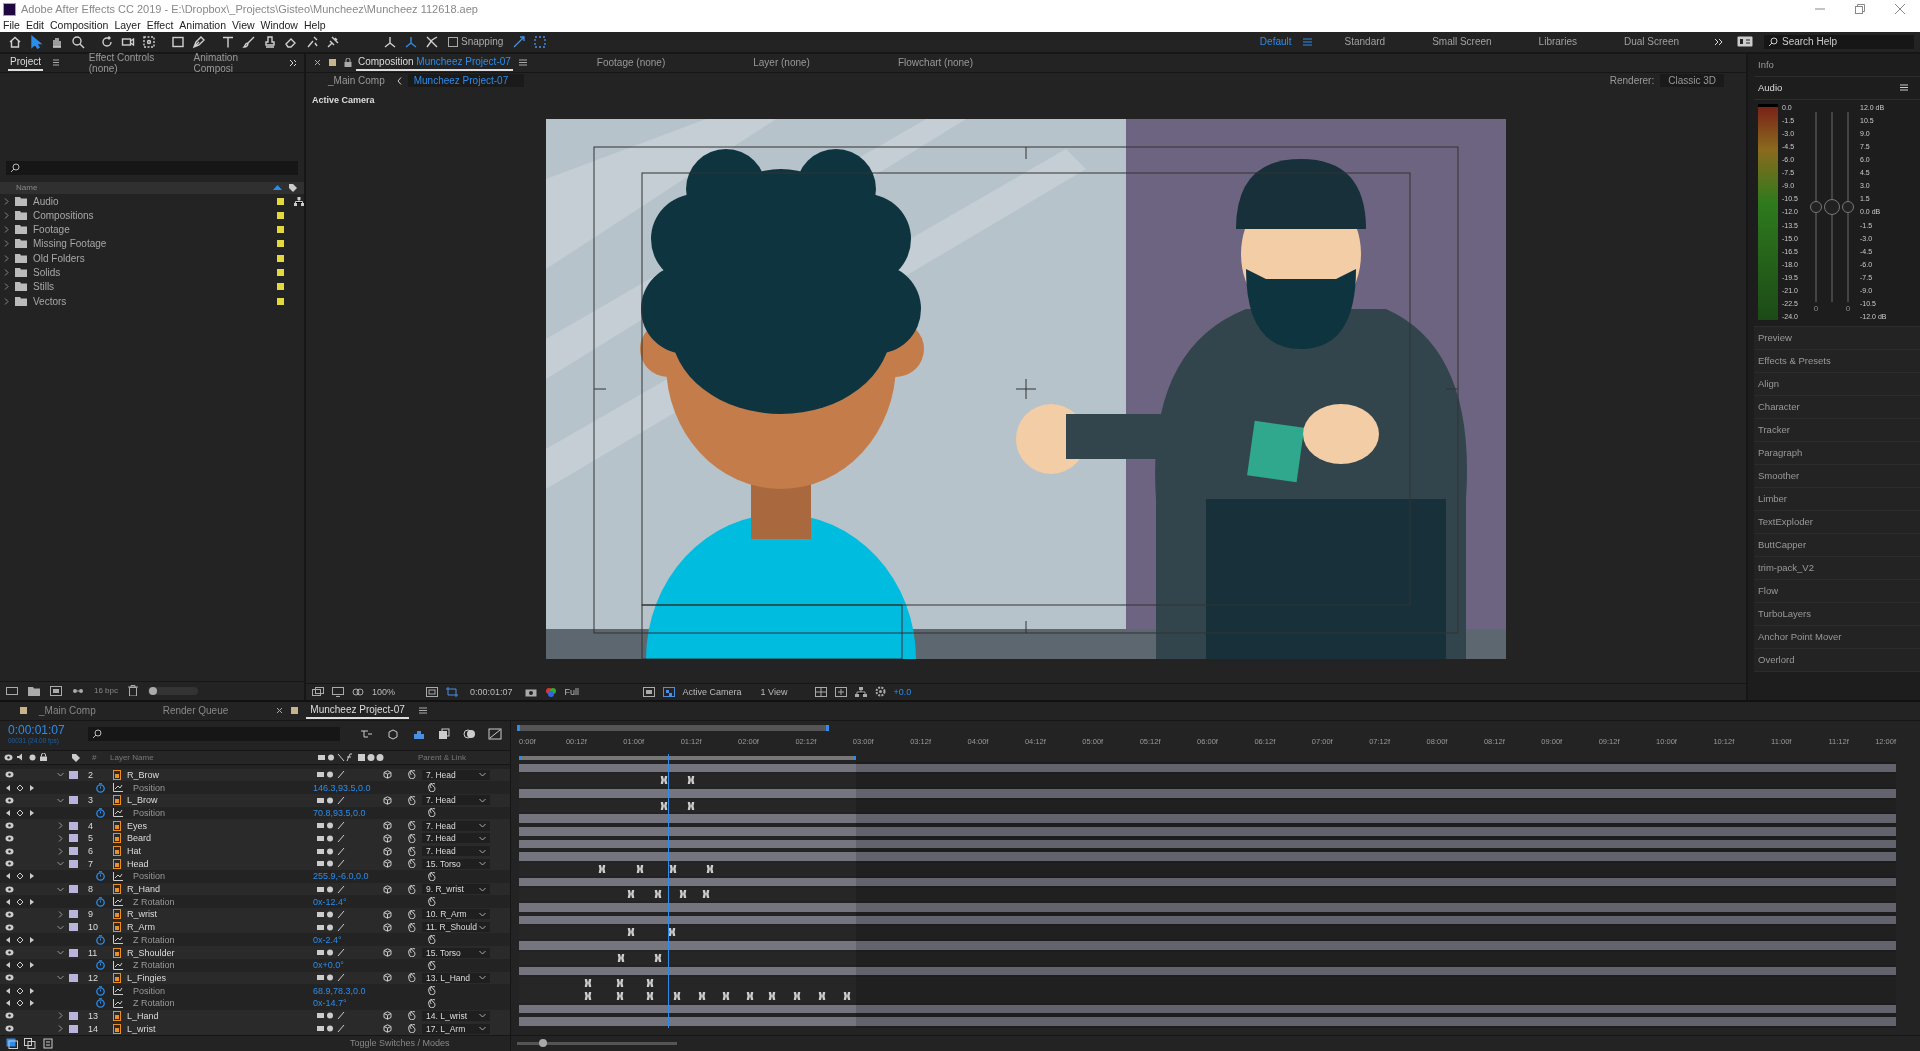 This screenshot has height=1051, width=1920. What do you see at coordinates (127, 25) in the screenshot?
I see `menu-item: Layer` at bounding box center [127, 25].